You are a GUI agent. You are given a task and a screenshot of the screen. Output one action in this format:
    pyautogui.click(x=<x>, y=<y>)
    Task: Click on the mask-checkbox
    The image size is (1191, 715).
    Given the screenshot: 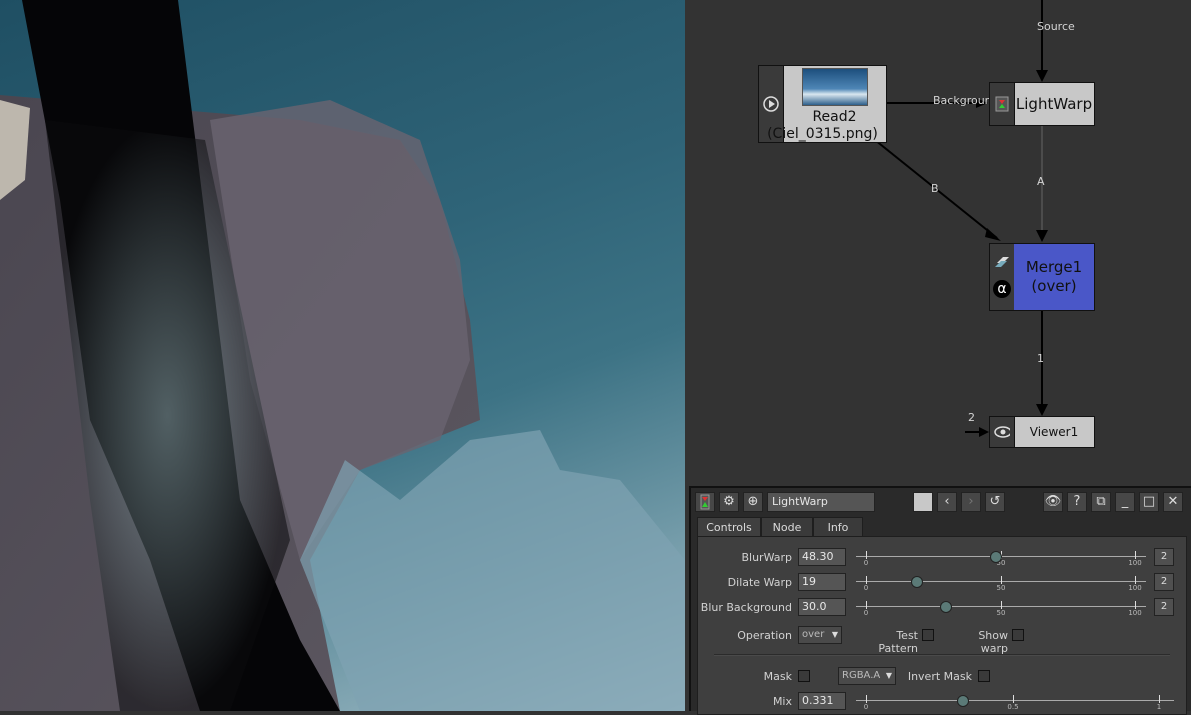 What is the action you would take?
    pyautogui.click(x=804, y=676)
    